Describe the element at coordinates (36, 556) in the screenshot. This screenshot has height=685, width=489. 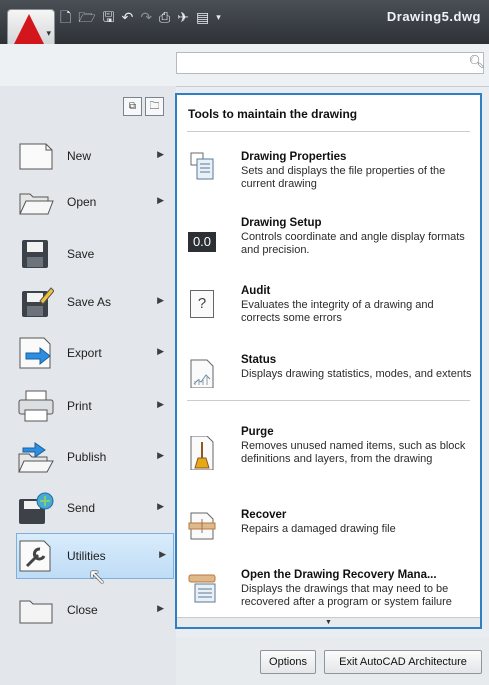
I see `wrench-icon` at that location.